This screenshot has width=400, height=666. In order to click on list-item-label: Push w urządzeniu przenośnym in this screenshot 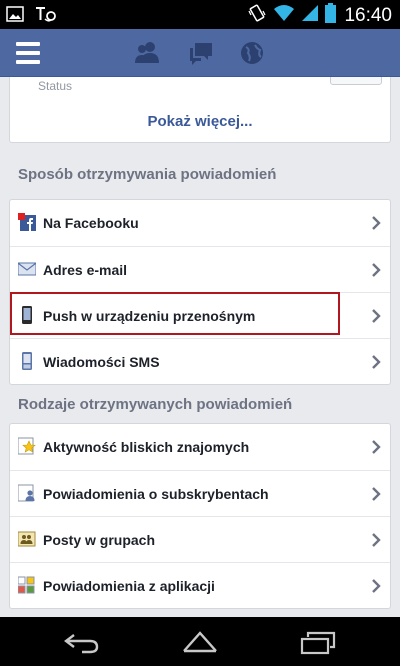, I will do `click(149, 315)`.